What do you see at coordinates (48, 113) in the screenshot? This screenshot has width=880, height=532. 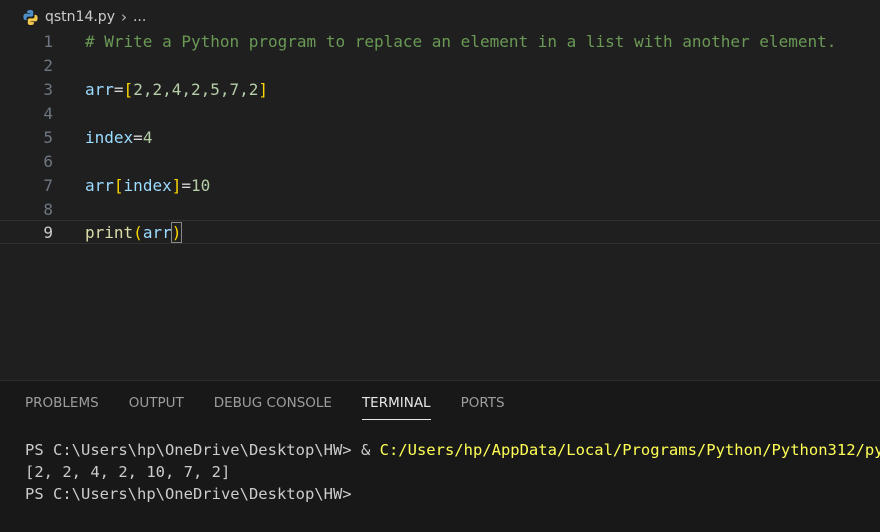 I see `line-number: 4` at bounding box center [48, 113].